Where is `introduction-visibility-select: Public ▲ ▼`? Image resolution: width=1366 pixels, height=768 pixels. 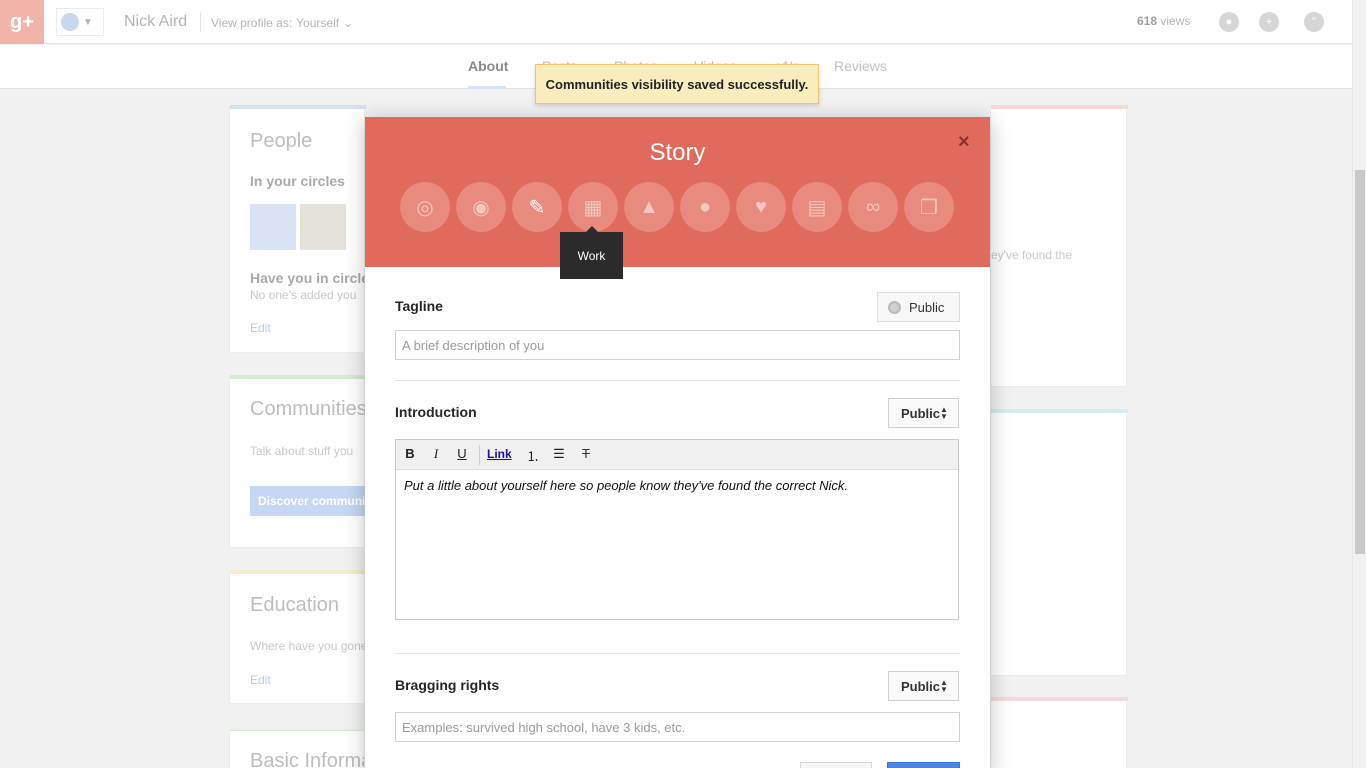
introduction-visibility-select: Public ▲ ▼ is located at coordinates (923, 413).